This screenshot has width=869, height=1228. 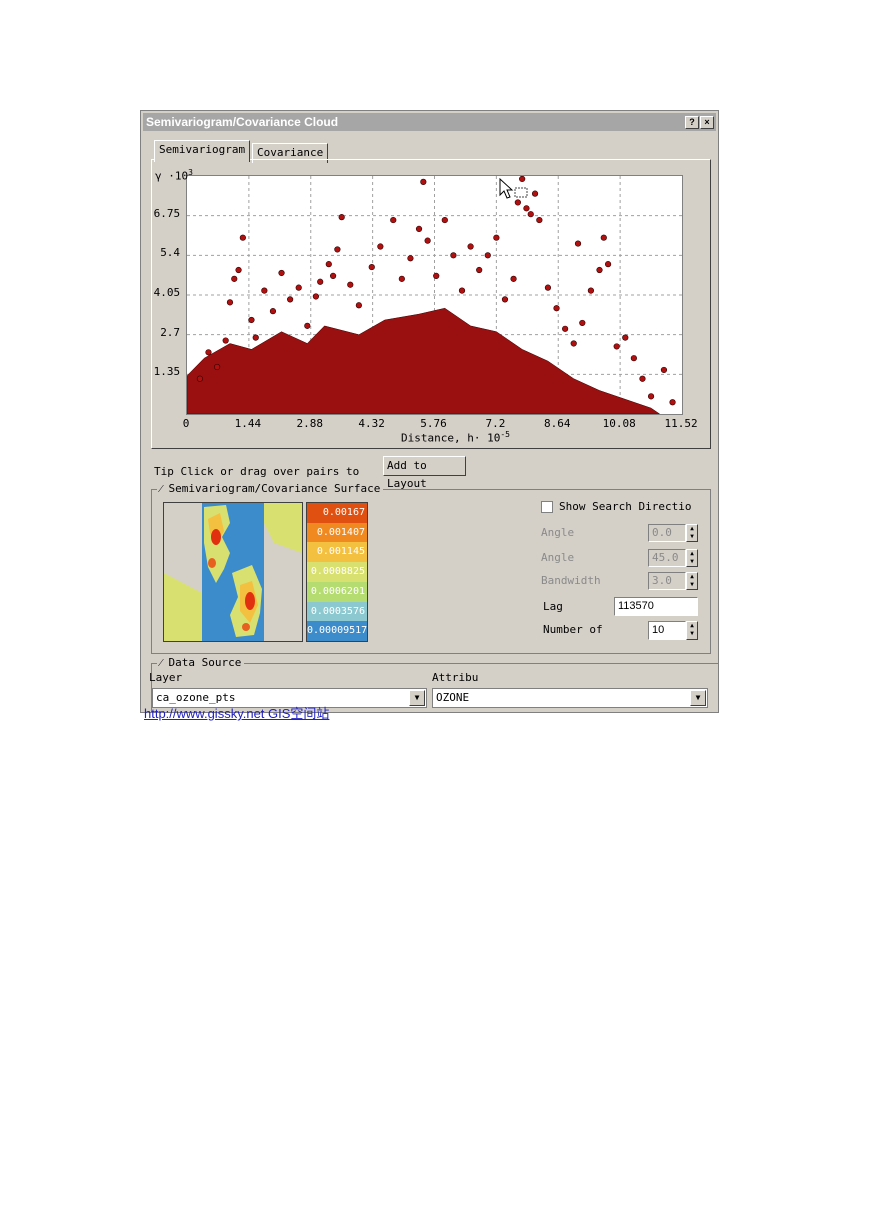 What do you see at coordinates (667, 558) in the screenshot?
I see `angle2-field: 45.0` at bounding box center [667, 558].